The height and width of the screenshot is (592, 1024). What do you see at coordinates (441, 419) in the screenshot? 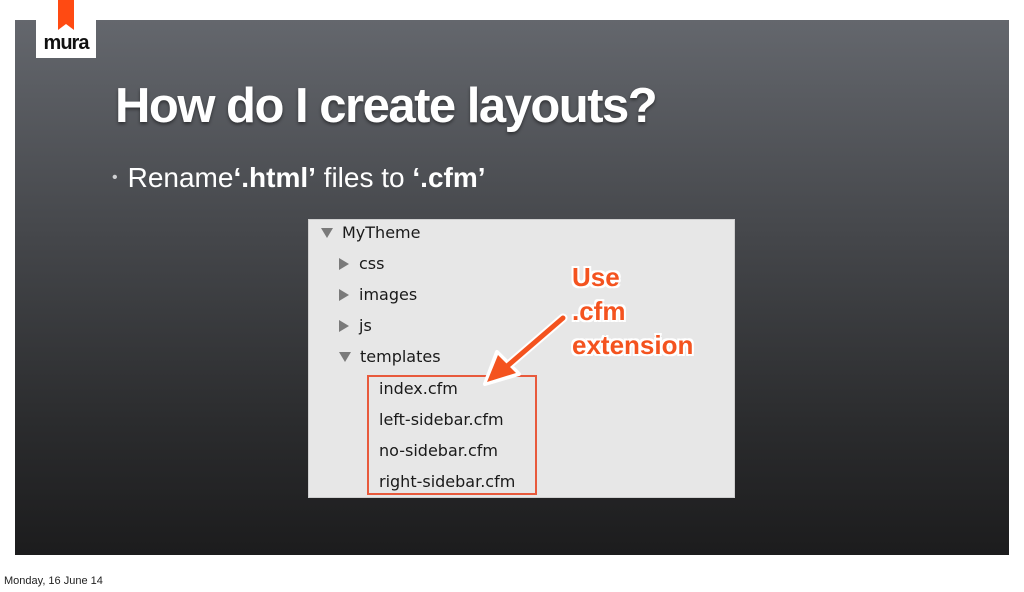
I see `file-item-left-sidebar: left-sidebar.cfm` at bounding box center [441, 419].